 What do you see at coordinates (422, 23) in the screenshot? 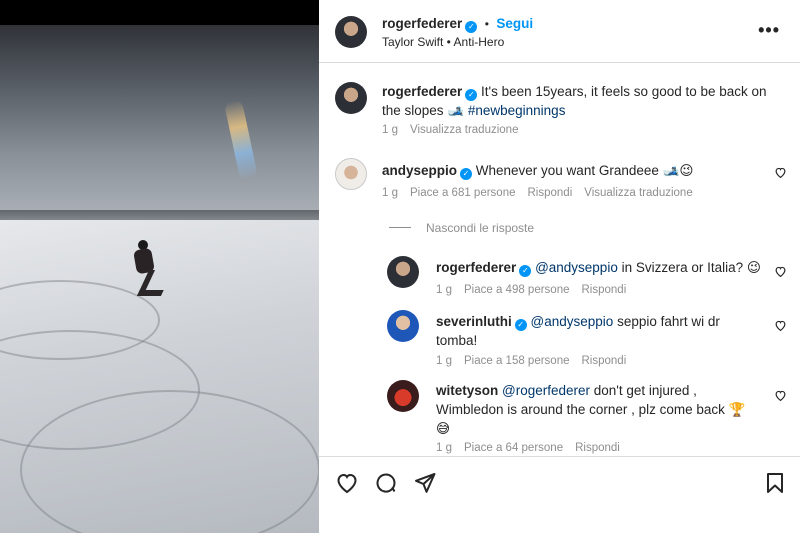
I see `author-username: rogerfederer` at bounding box center [422, 23].